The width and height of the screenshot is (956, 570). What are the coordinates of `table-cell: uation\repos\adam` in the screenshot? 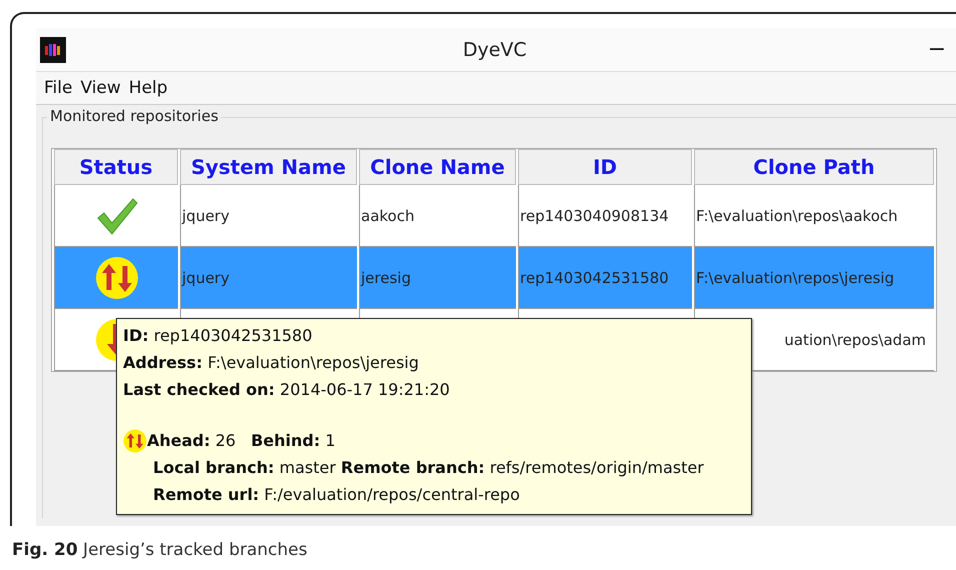 It's located at (855, 339).